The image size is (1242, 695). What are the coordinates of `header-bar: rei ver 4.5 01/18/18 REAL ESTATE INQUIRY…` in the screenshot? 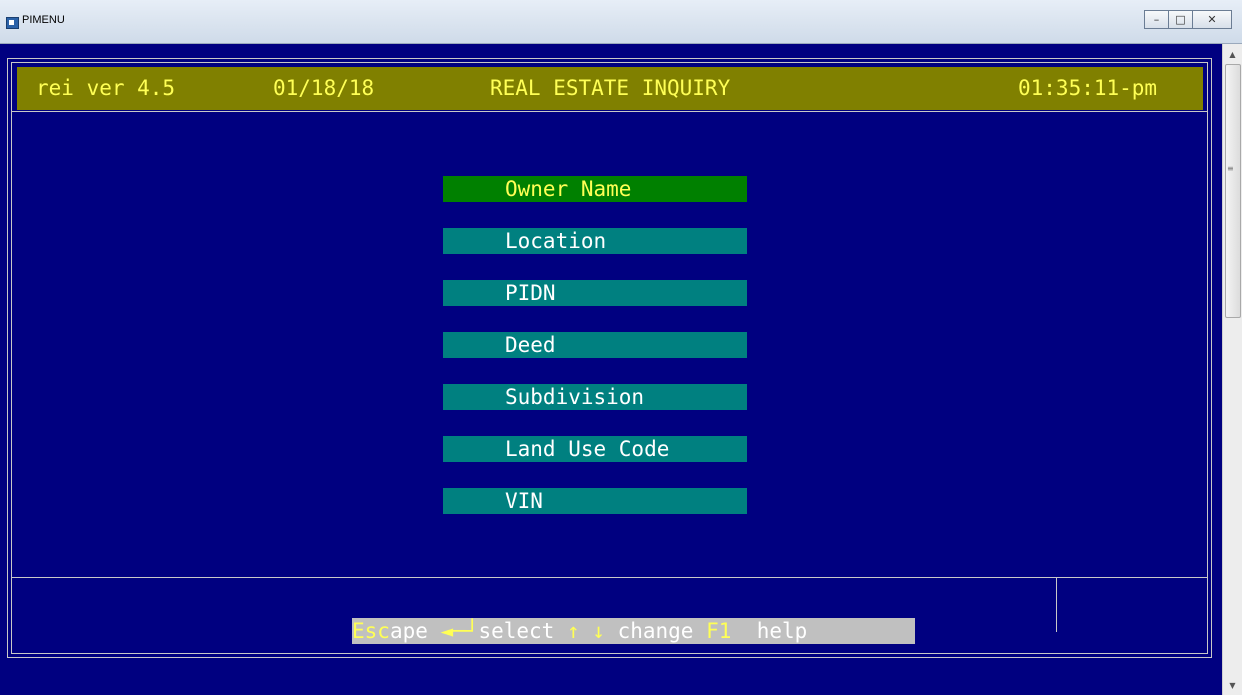 It's located at (610, 88).